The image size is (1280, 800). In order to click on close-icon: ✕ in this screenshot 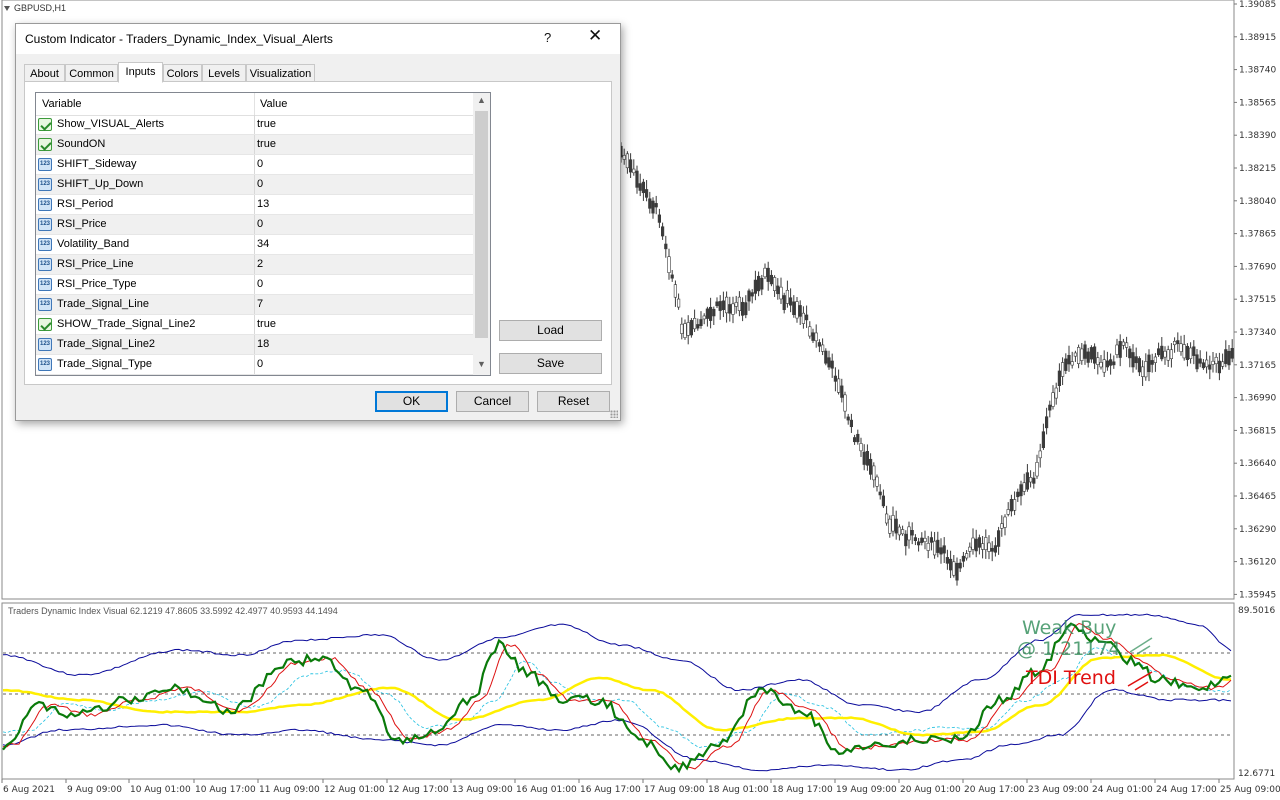, I will do `click(595, 36)`.